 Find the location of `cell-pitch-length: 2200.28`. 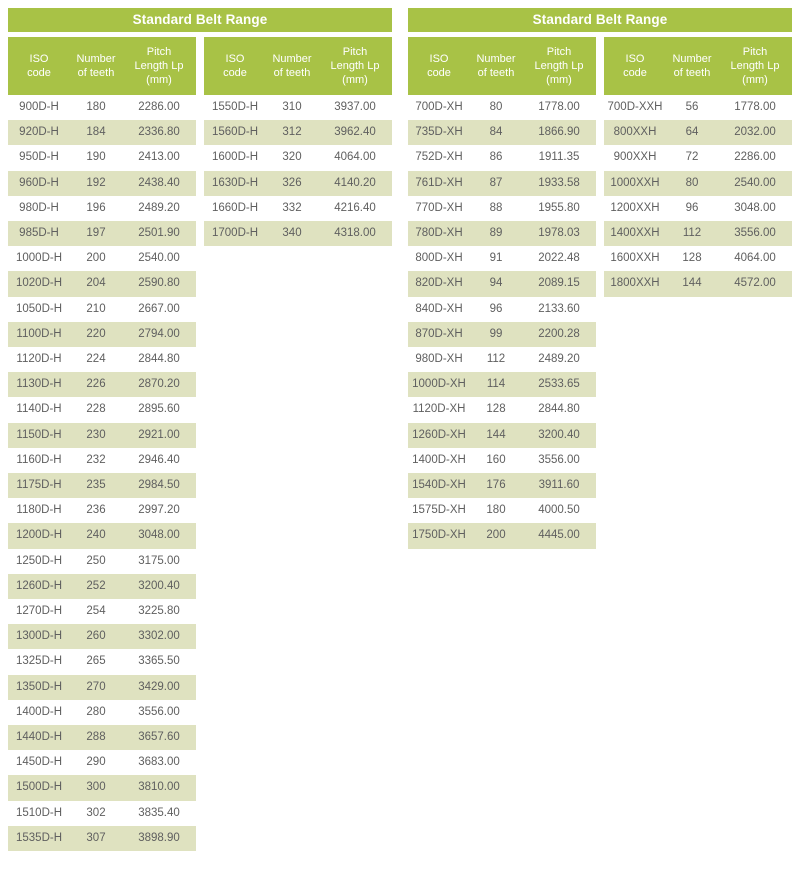

cell-pitch-length: 2200.28 is located at coordinates (559, 334).